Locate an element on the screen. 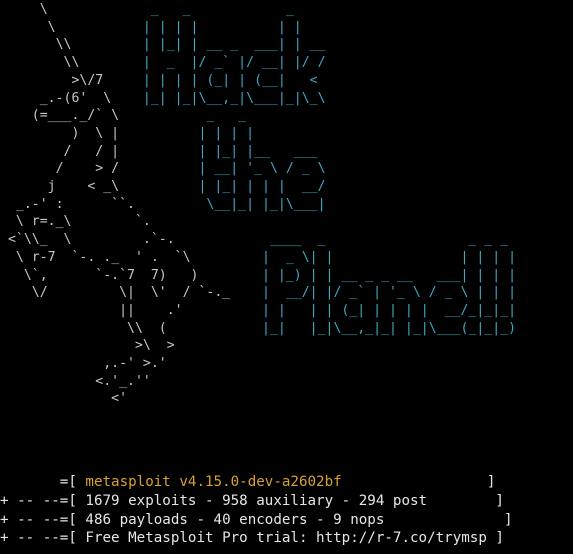 The height and width of the screenshot is (554, 573). version-suffix: ] is located at coordinates (418, 482).